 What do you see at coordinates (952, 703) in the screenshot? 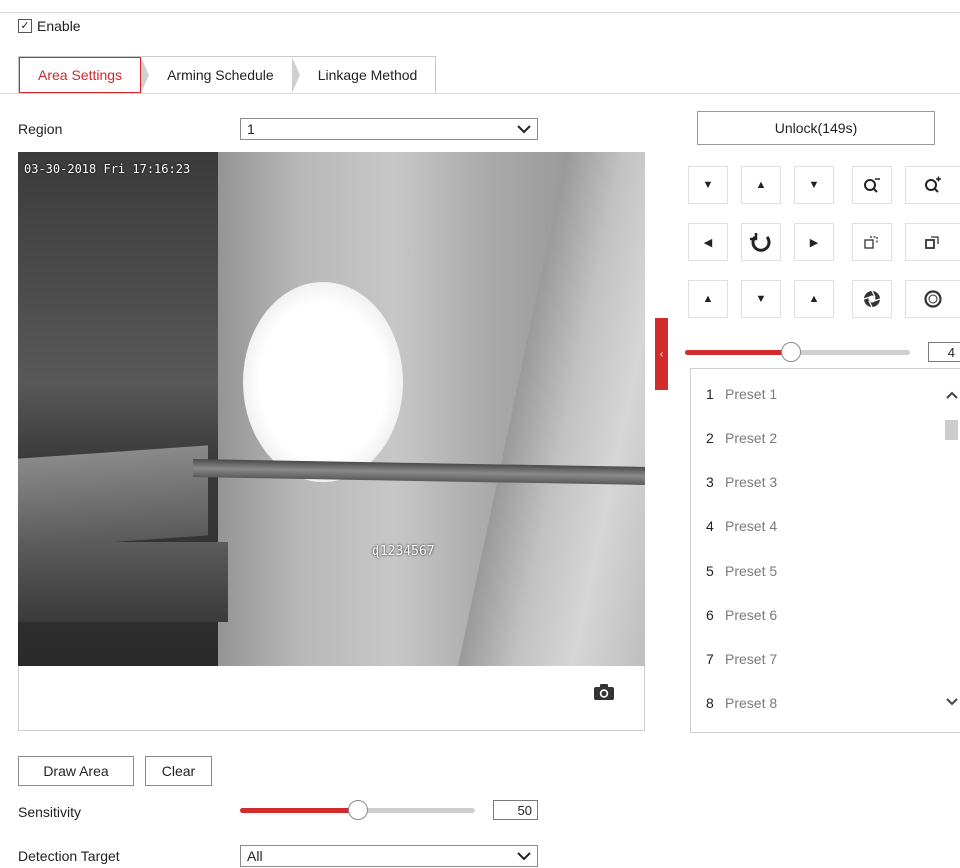
I see `scroll-down-icon` at bounding box center [952, 703].